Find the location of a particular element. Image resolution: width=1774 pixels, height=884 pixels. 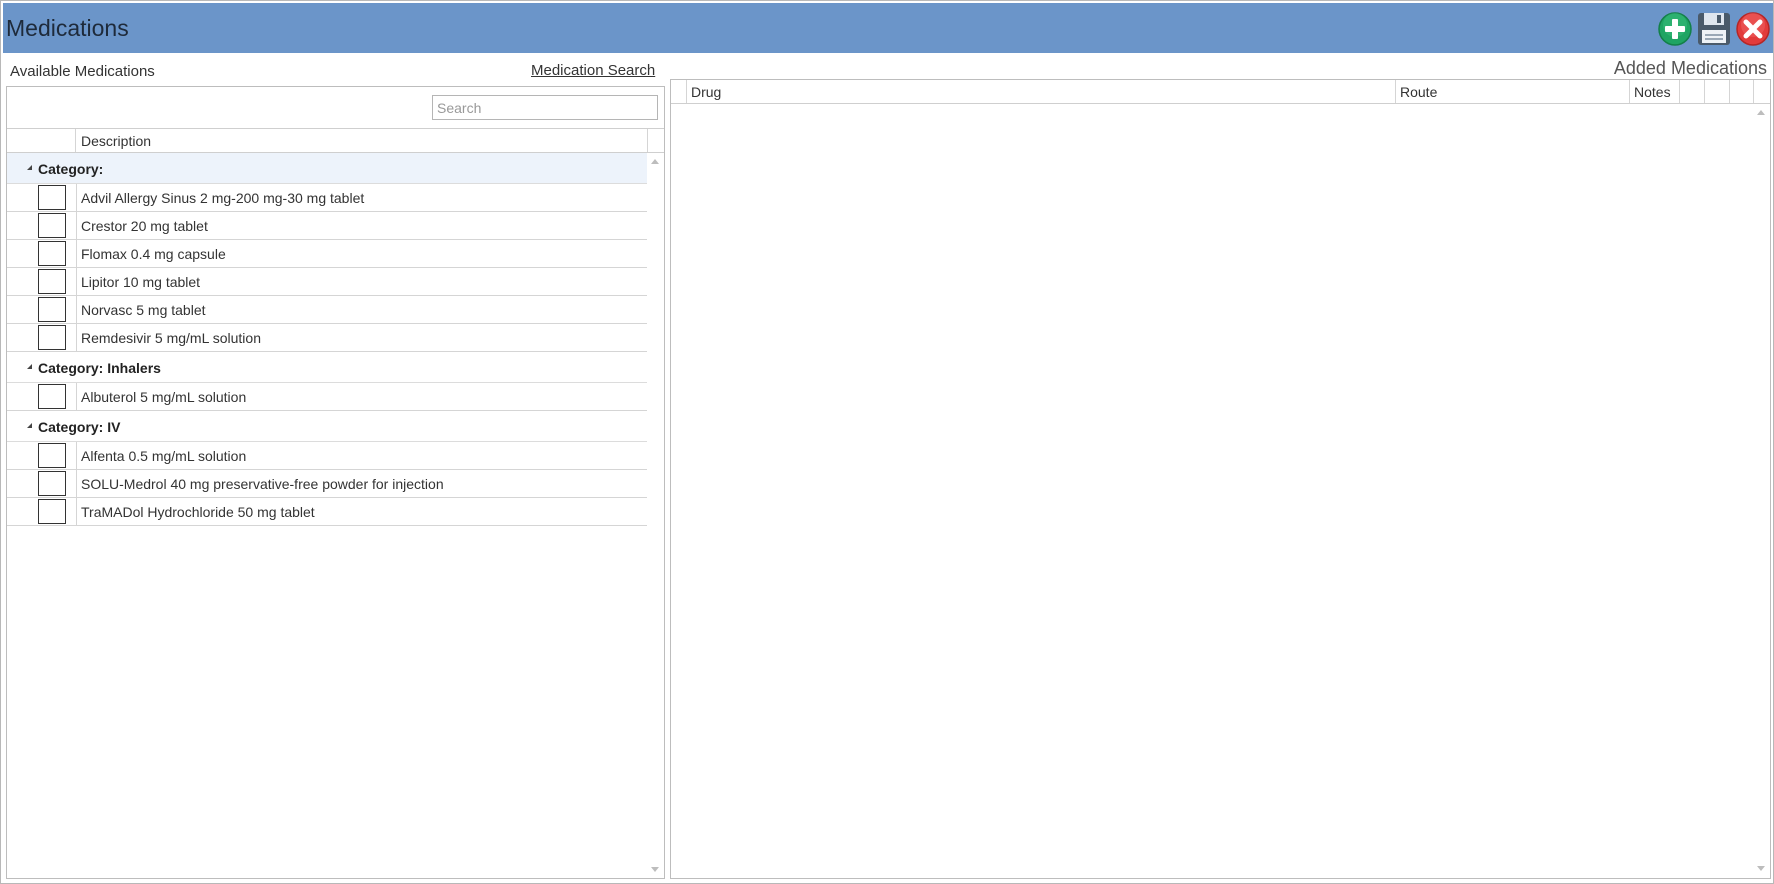

added-grid-header: Drug Route Notes is located at coordinates (1220, 92).